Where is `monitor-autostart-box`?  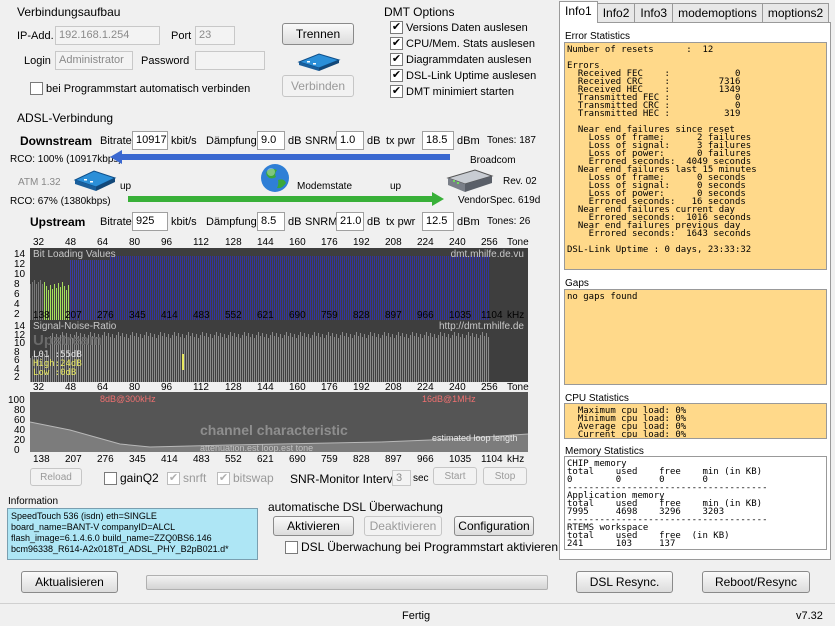
monitor-autostart-box is located at coordinates (291, 547).